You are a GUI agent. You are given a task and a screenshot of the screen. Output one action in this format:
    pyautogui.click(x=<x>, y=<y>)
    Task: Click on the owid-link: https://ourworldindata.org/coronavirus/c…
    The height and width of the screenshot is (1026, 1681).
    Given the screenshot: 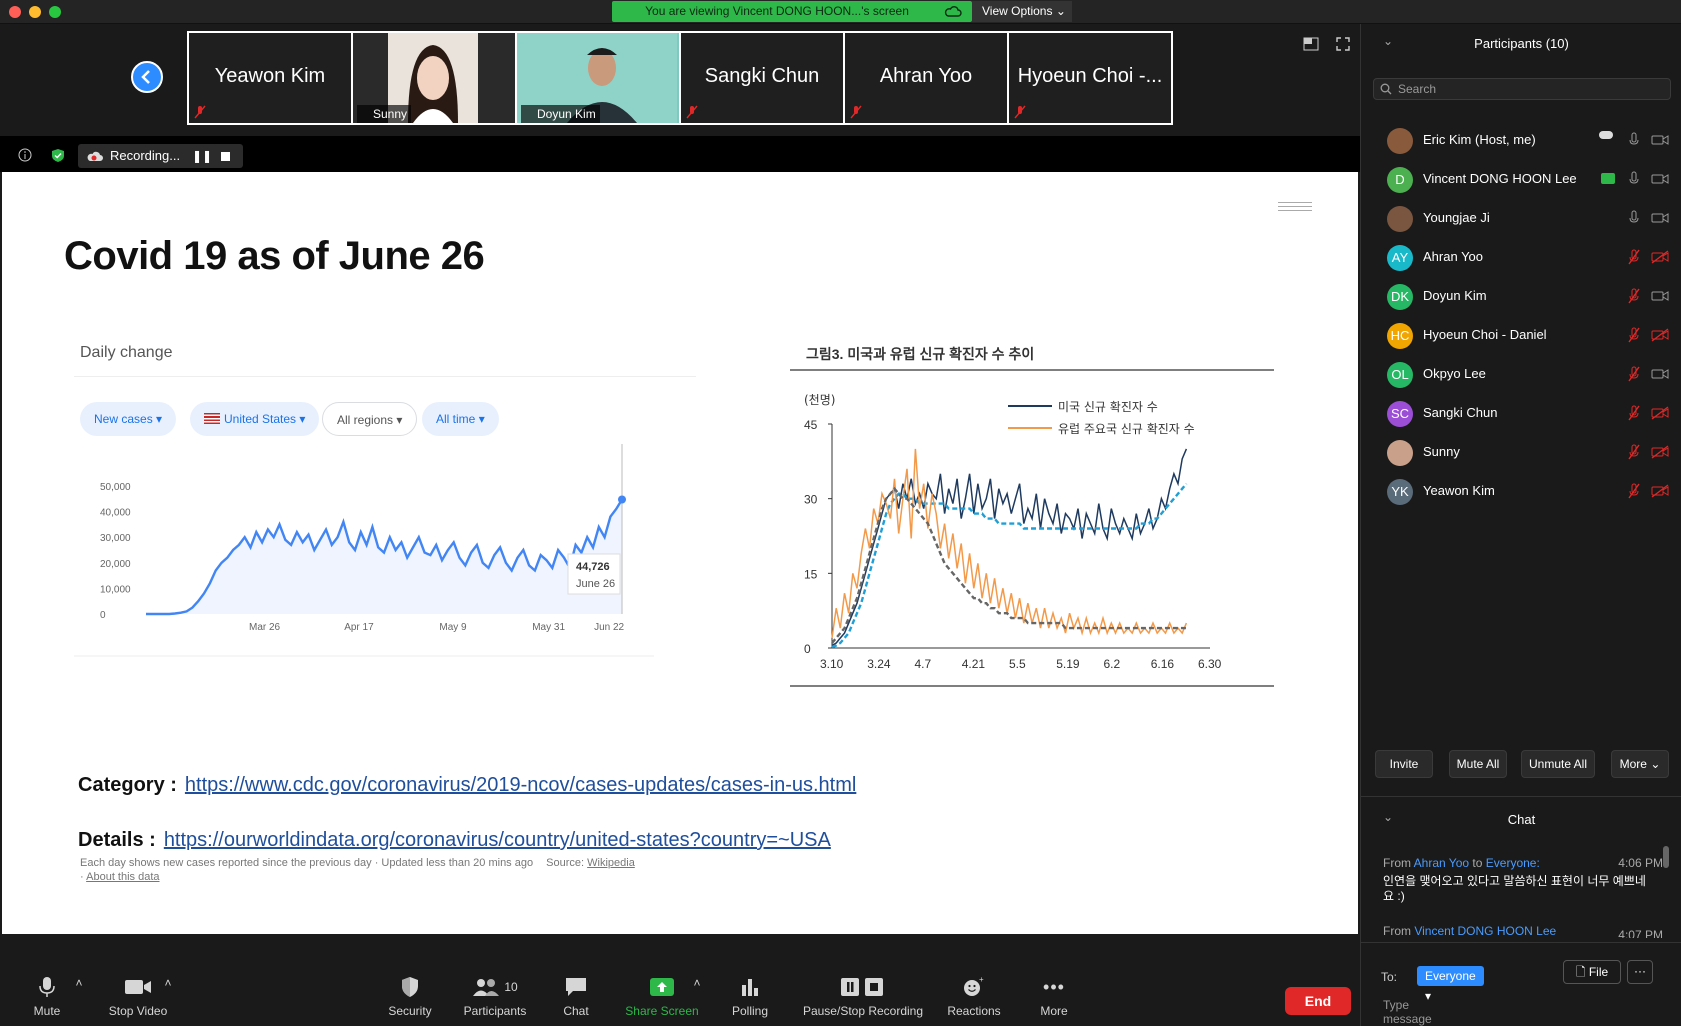 What is the action you would take?
    pyautogui.click(x=497, y=840)
    